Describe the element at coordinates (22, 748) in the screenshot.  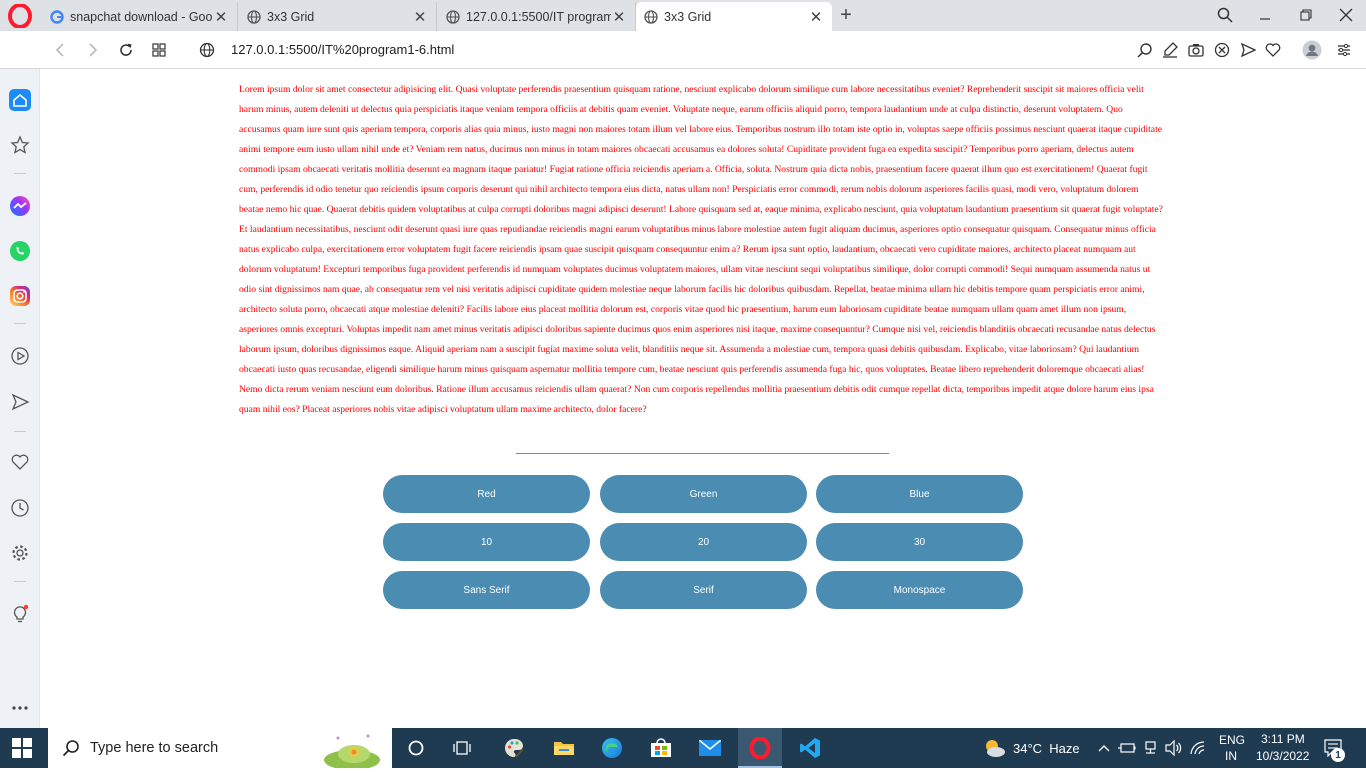
I see `windows-start-icon` at that location.